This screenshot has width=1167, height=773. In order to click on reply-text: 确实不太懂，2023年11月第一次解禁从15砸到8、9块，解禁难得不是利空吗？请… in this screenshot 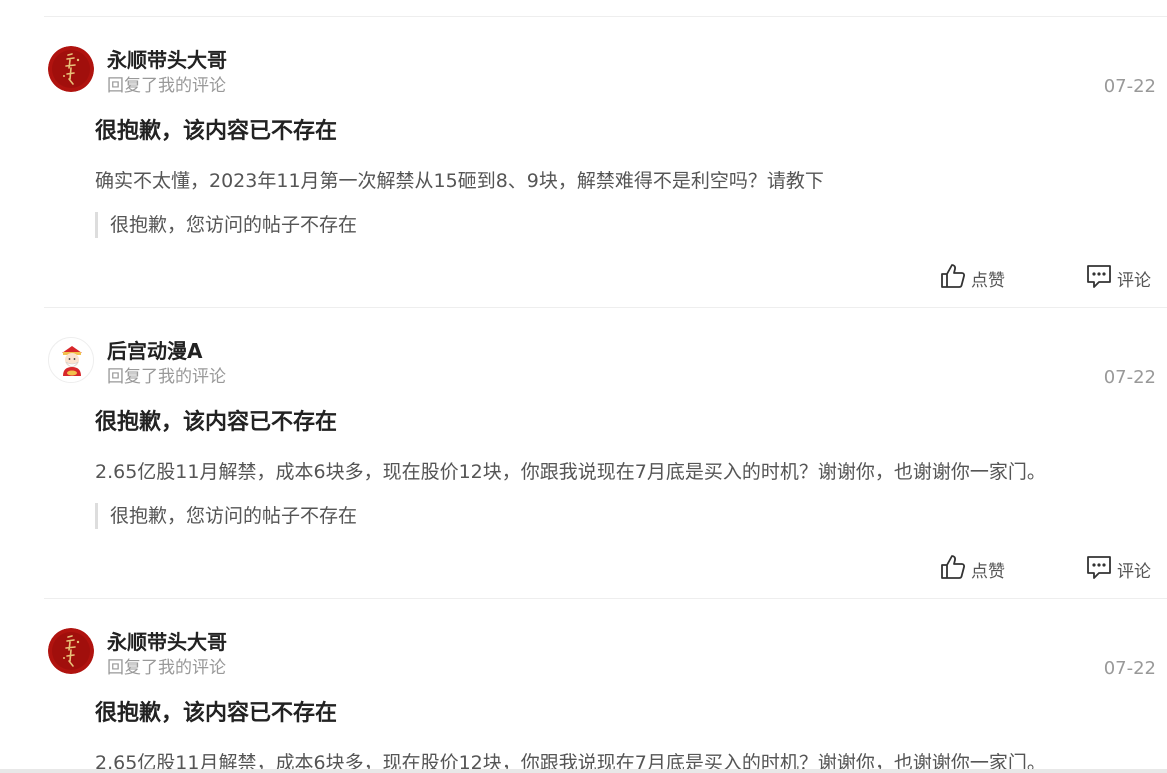, I will do `click(459, 181)`.